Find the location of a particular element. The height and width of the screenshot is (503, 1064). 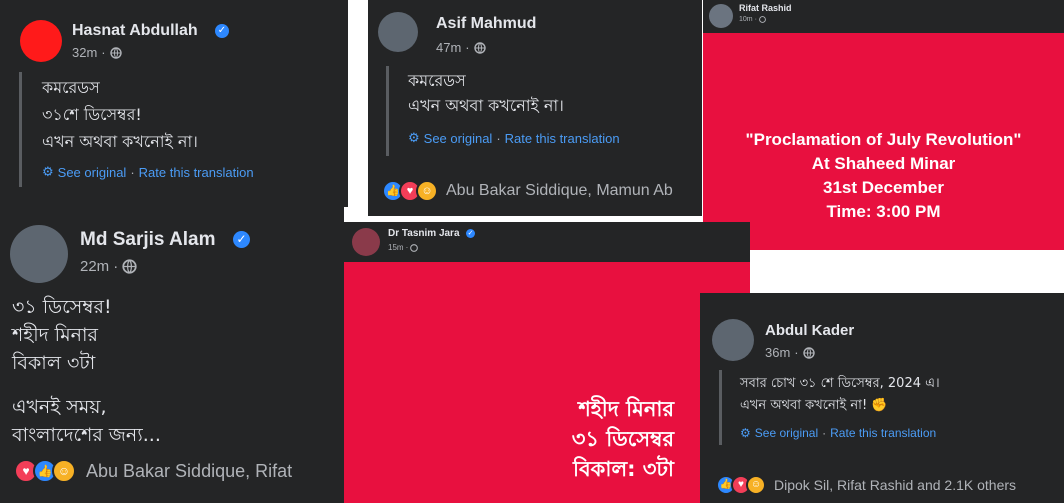

post-rifat-rashid: Rifat Rashid 10m · is located at coordinates (883, 16).